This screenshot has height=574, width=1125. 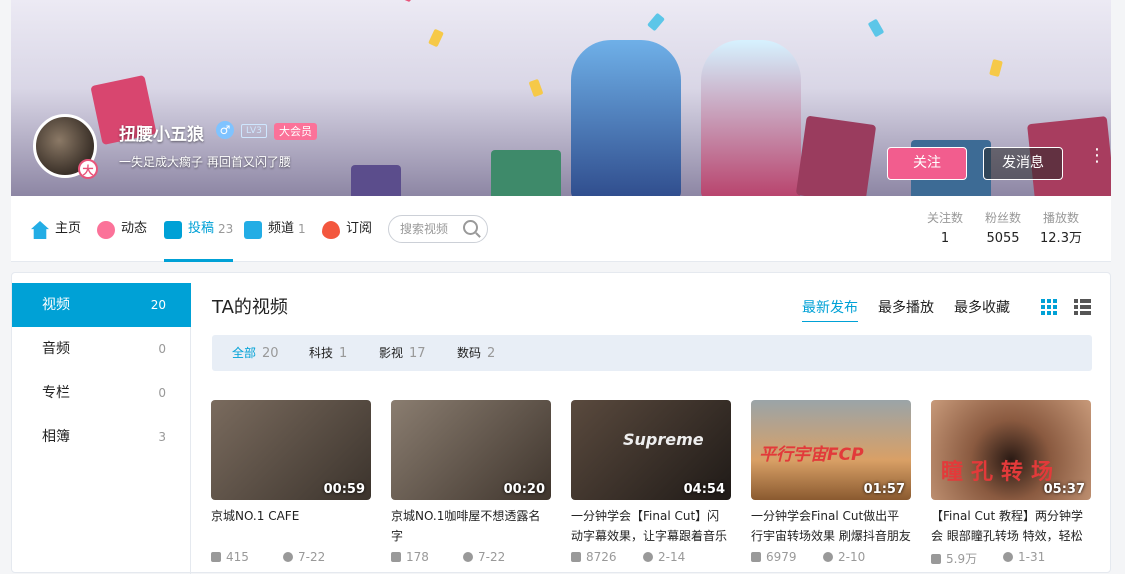 What do you see at coordinates (471, 526) in the screenshot?
I see `video-title: 京城NO.1咖啡屋不想透露名字` at bounding box center [471, 526].